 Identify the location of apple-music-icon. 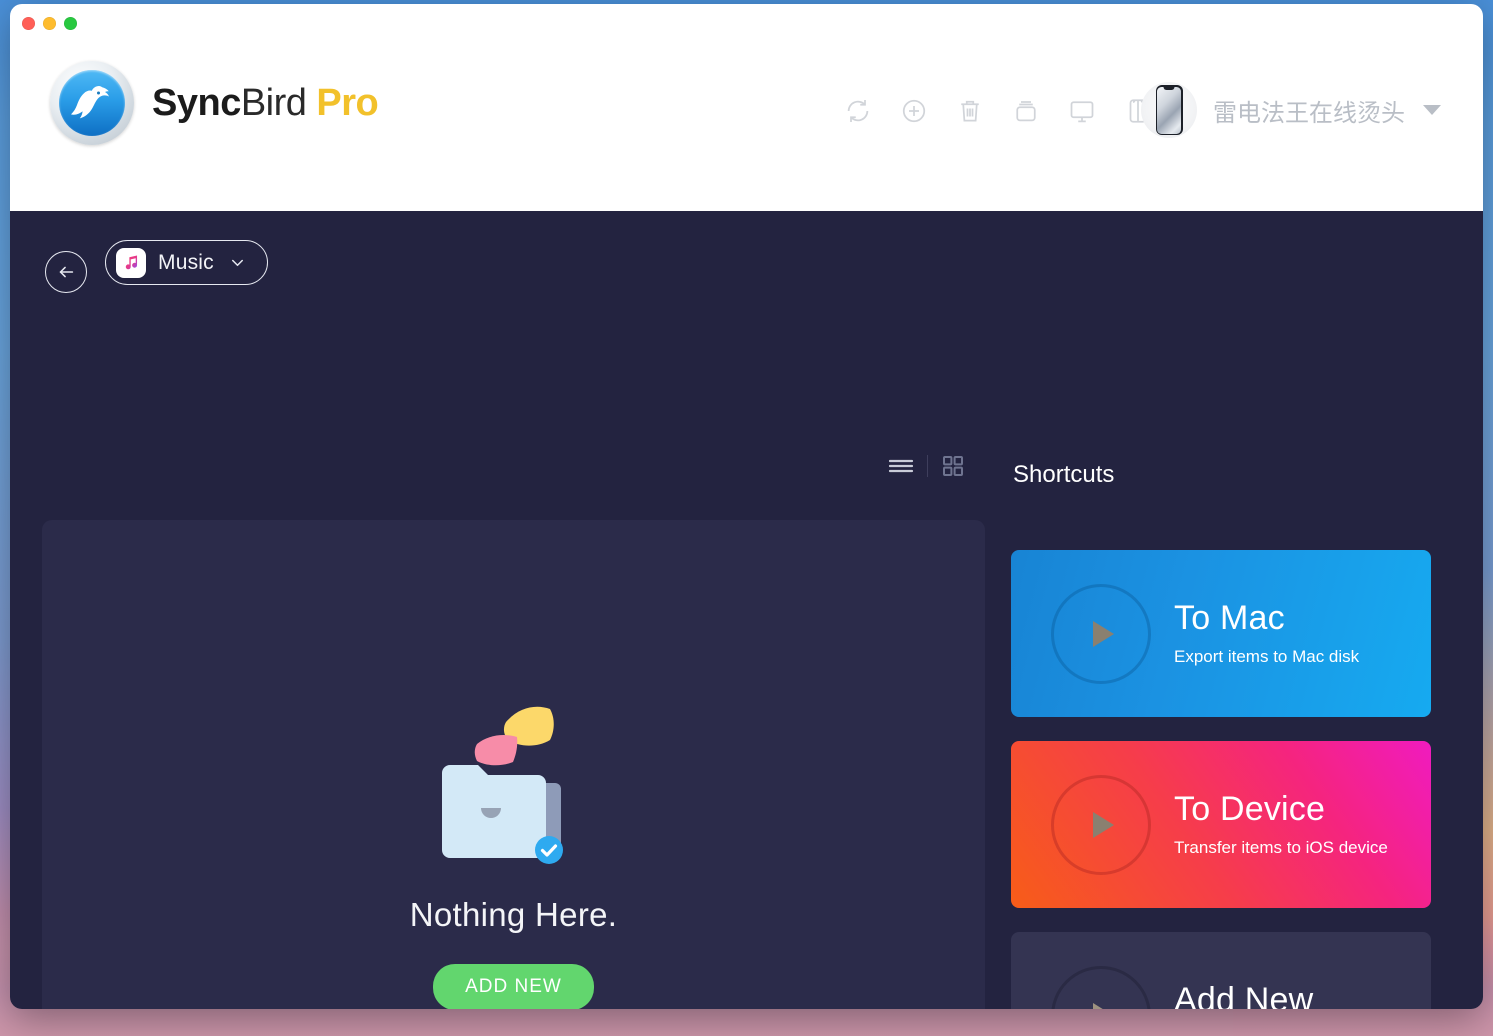
(131, 262).